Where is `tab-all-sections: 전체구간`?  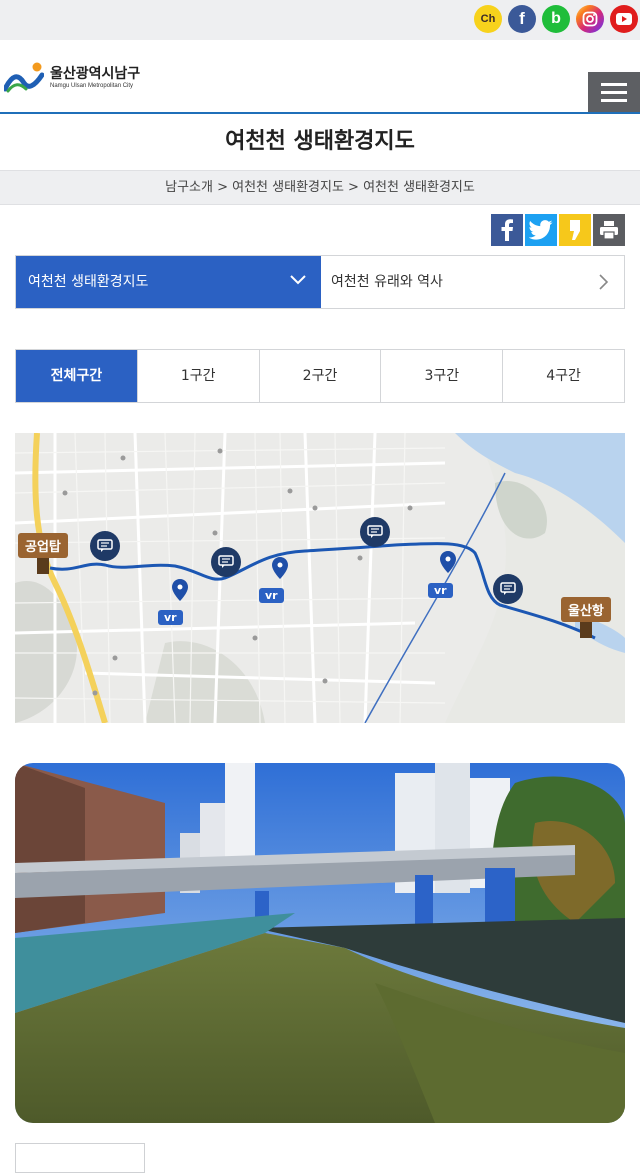
tab-all-sections: 전체구간 is located at coordinates (76, 376).